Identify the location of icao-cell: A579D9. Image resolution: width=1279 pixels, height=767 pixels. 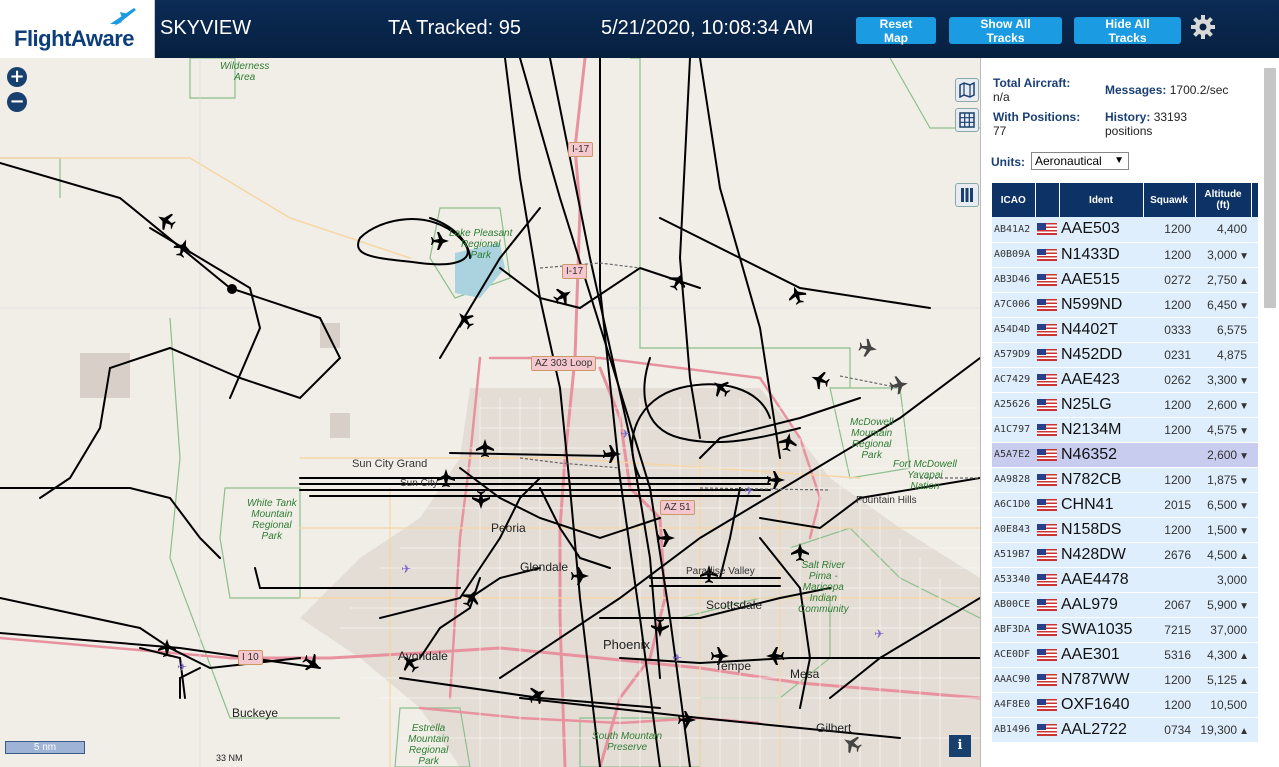
(1013, 355).